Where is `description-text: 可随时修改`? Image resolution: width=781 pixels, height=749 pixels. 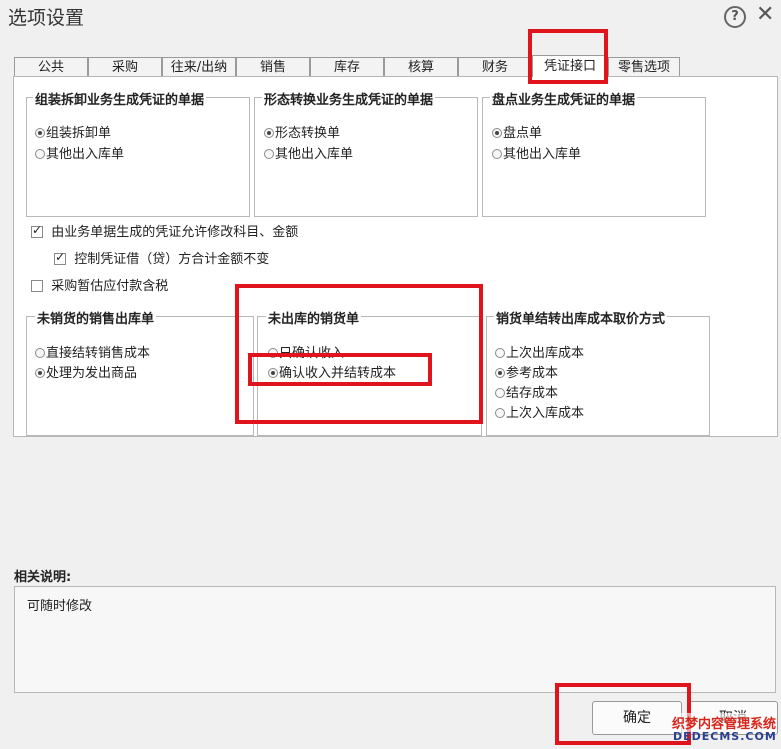
description-text: 可随时修改 is located at coordinates (60, 606).